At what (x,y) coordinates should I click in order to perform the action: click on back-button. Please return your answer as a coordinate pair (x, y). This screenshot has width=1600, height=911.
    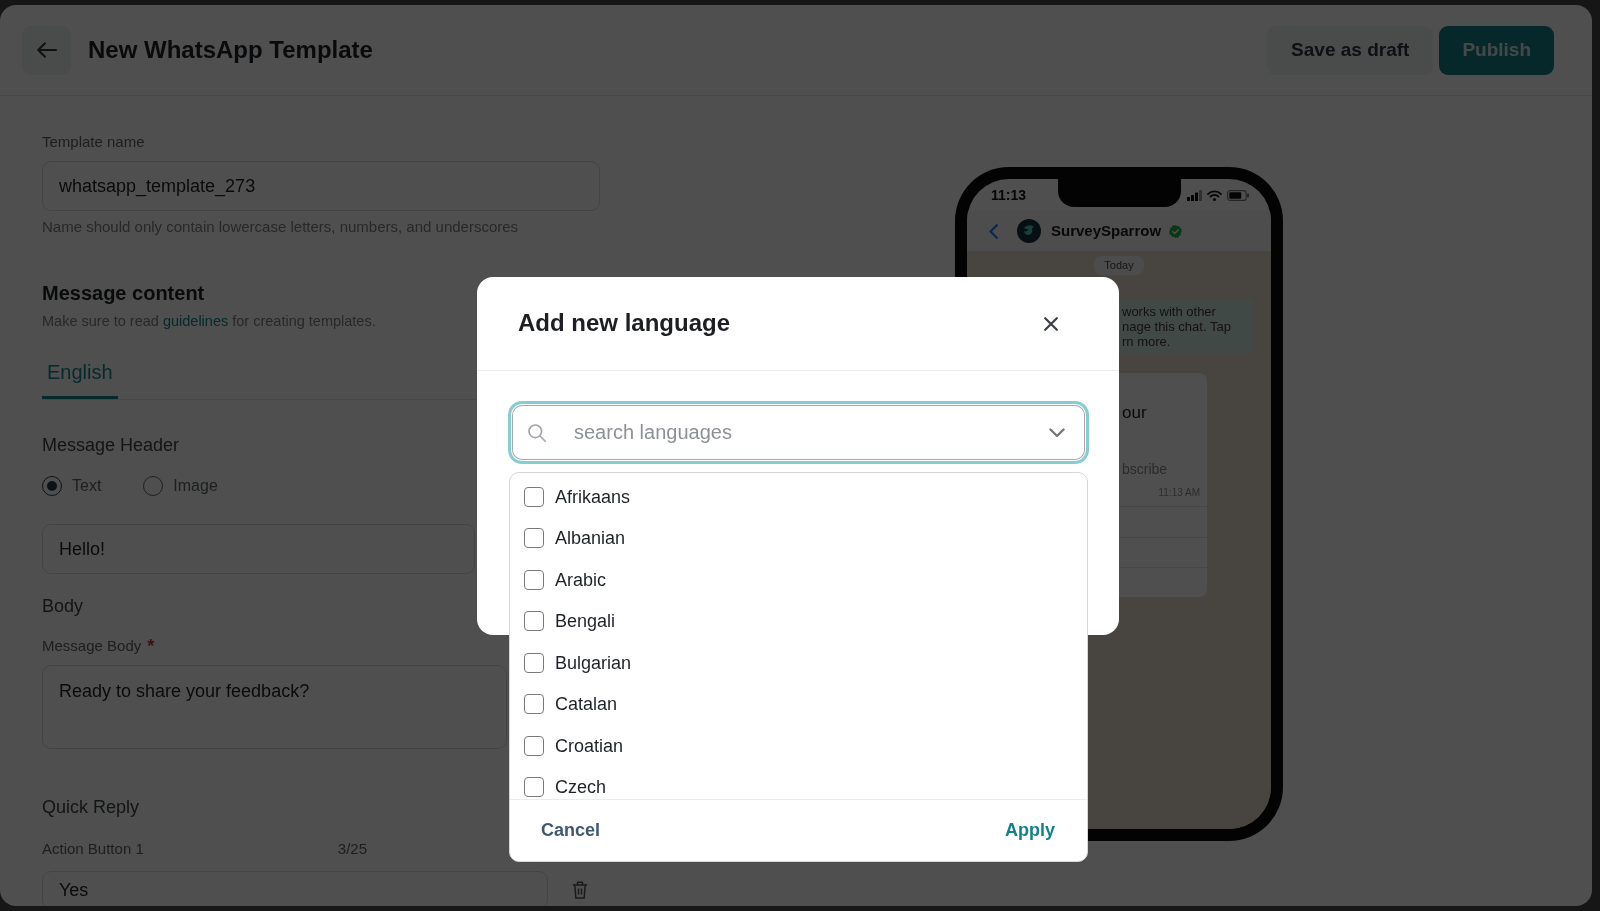
    Looking at the image, I should click on (46, 50).